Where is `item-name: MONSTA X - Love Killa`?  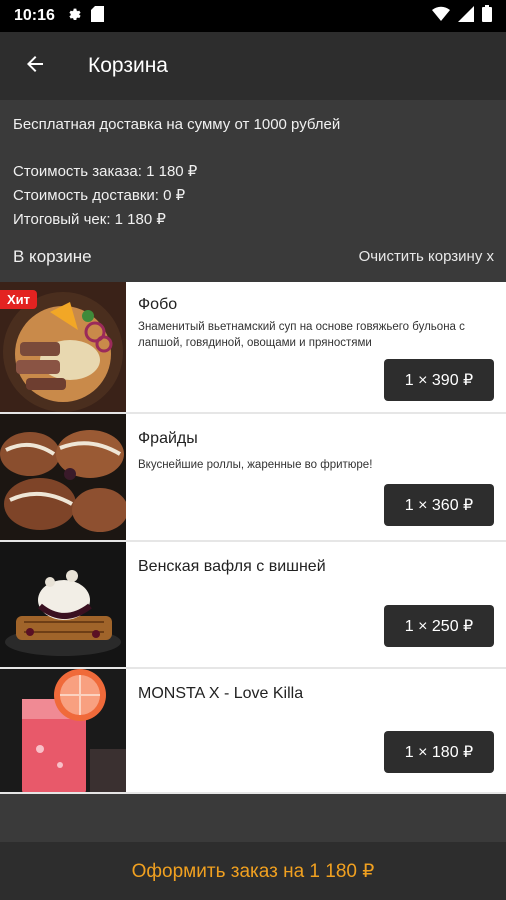 item-name: MONSTA X - Love Killa is located at coordinates (221, 693).